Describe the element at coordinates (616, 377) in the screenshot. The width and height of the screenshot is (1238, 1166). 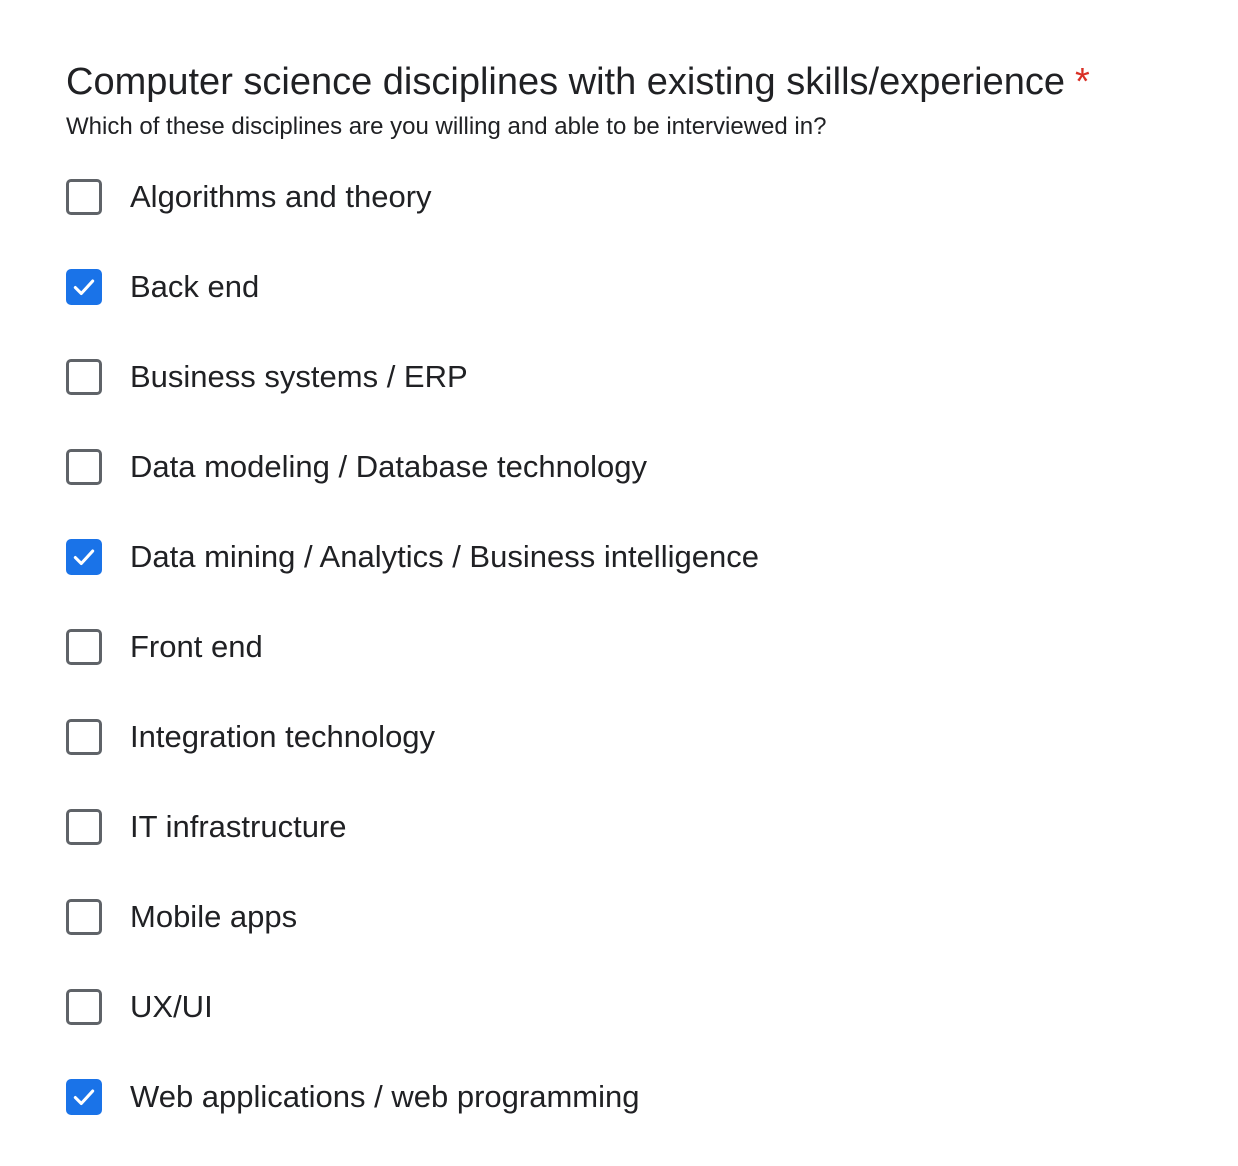
I see `option-business-systems-erp: Business systems / ERP` at that location.